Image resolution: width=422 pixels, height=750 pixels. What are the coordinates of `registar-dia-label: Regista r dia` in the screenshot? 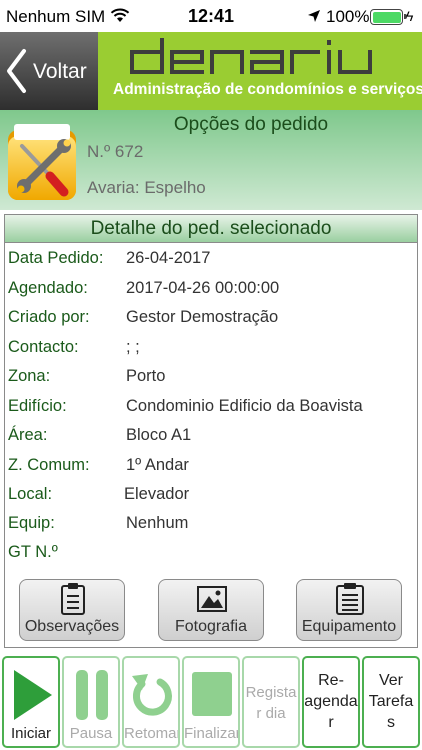 It's located at (271, 703).